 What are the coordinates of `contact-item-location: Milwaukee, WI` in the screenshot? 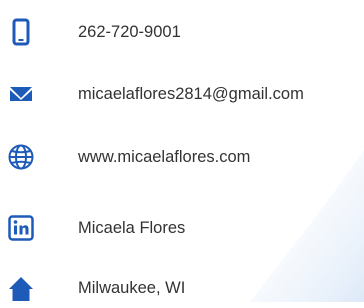 It's located at (182, 288).